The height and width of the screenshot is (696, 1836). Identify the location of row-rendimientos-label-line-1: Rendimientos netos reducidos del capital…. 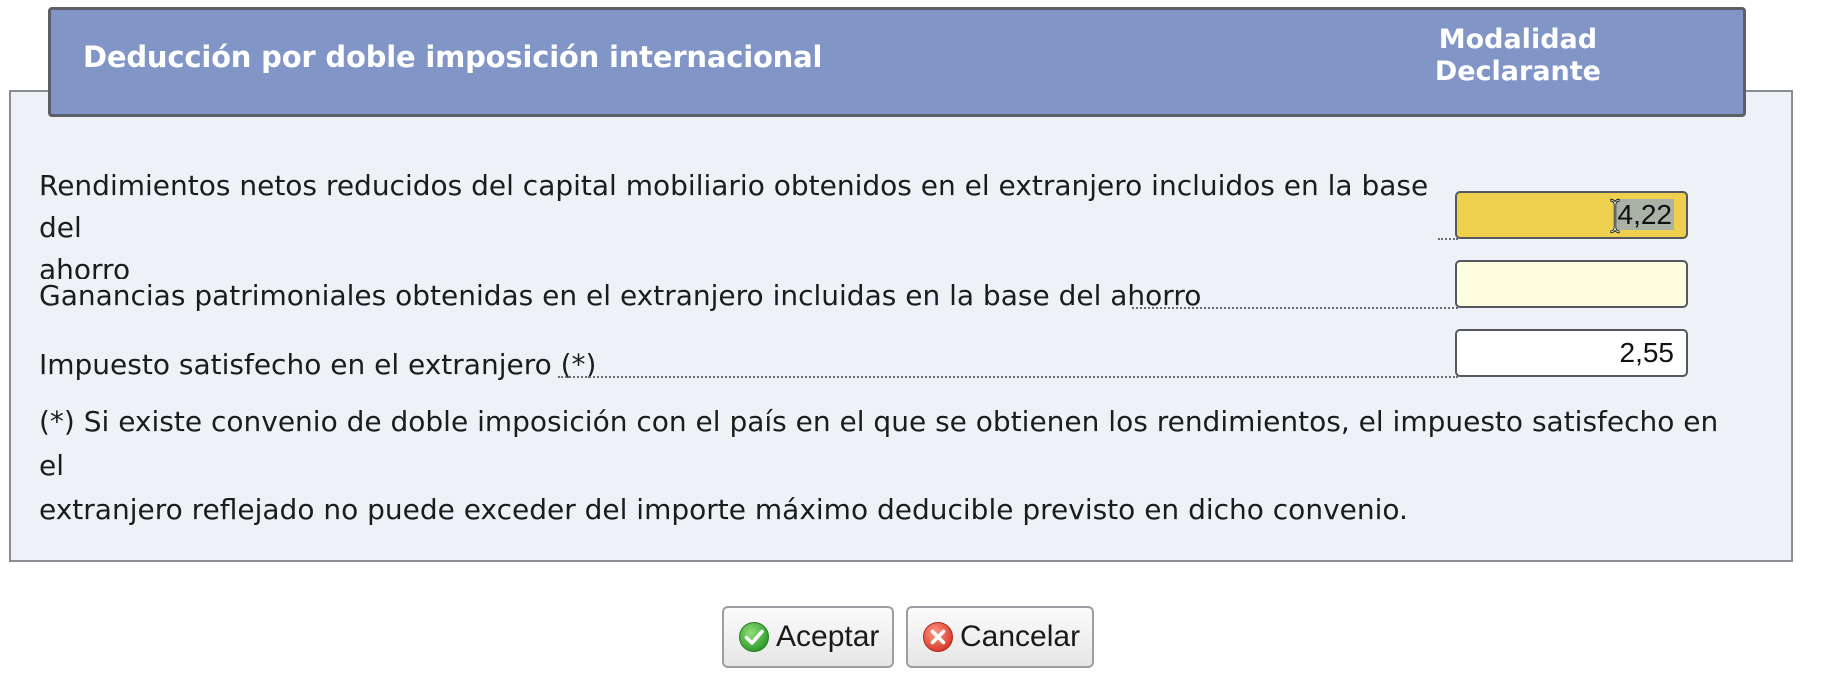
(734, 206).